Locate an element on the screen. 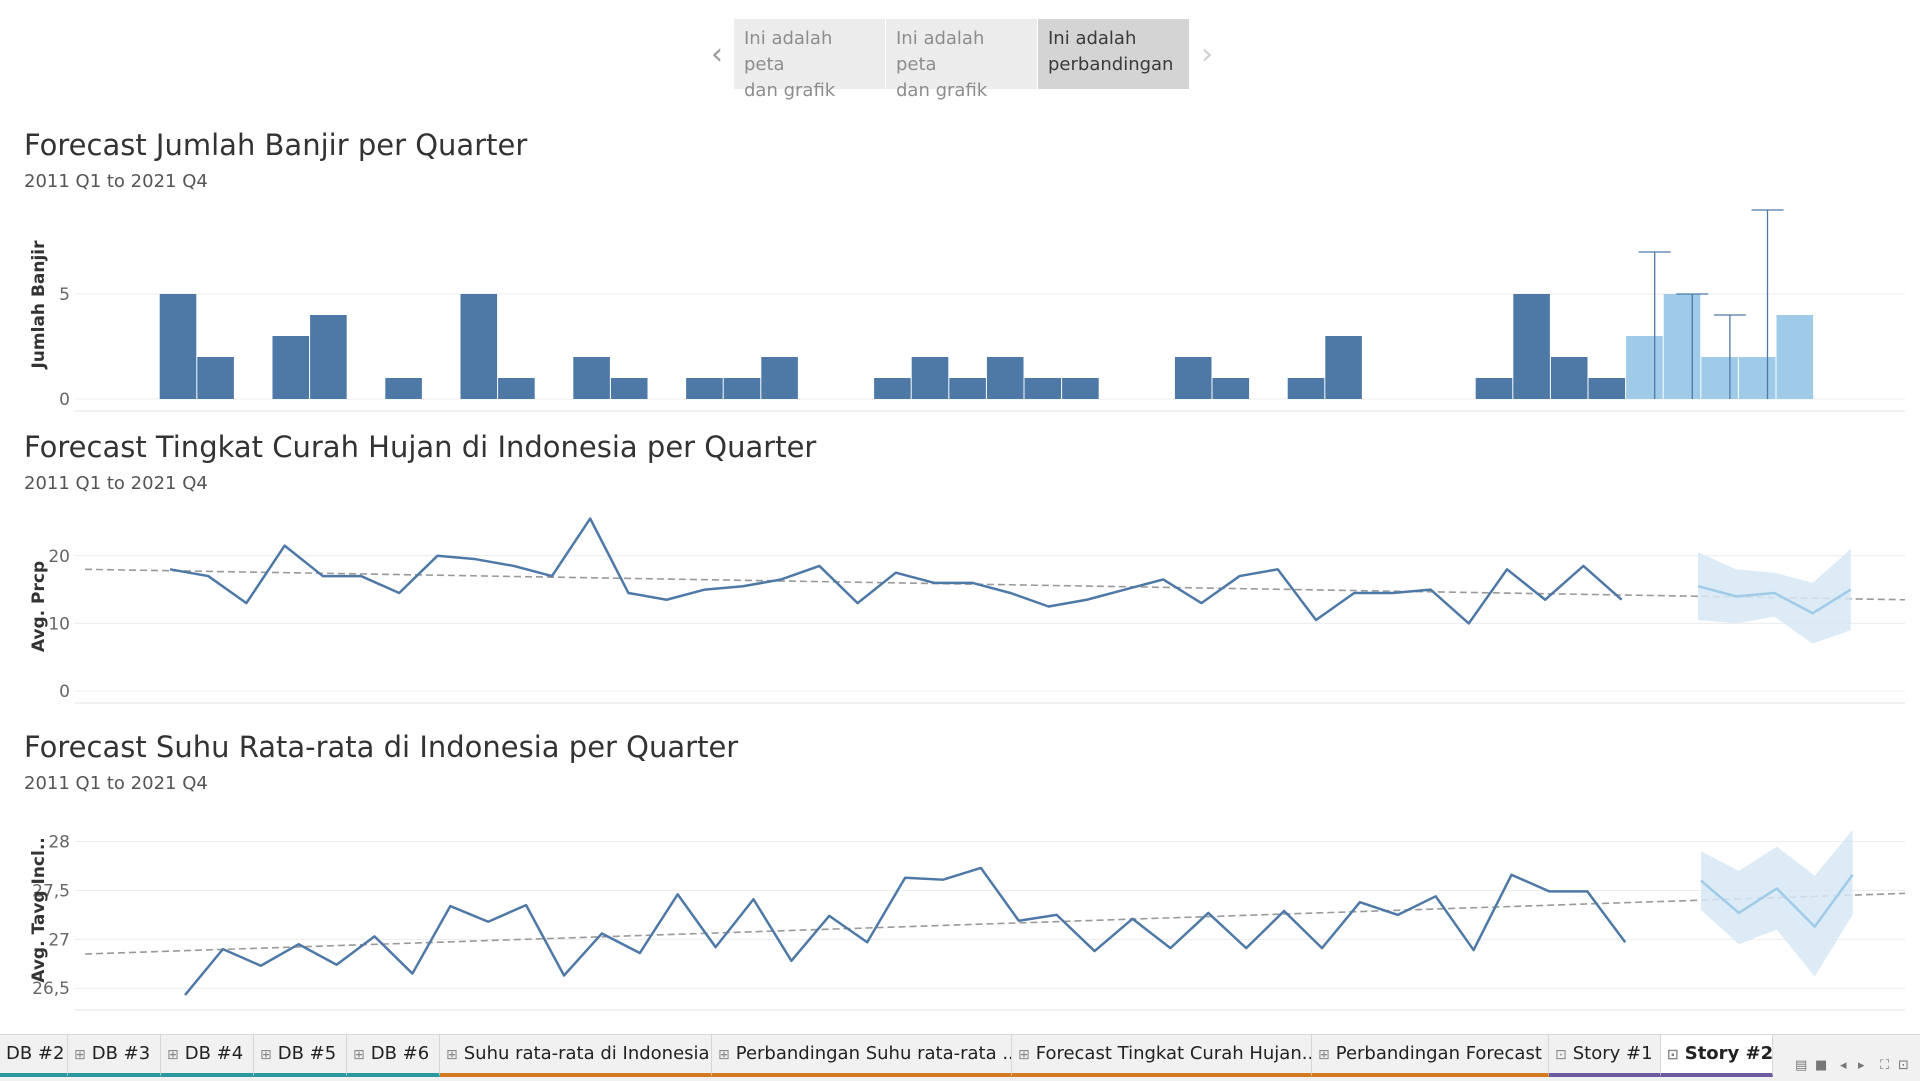 The width and height of the screenshot is (1920, 1081). fit-icon: ⛶ is located at coordinates (1884, 1065).